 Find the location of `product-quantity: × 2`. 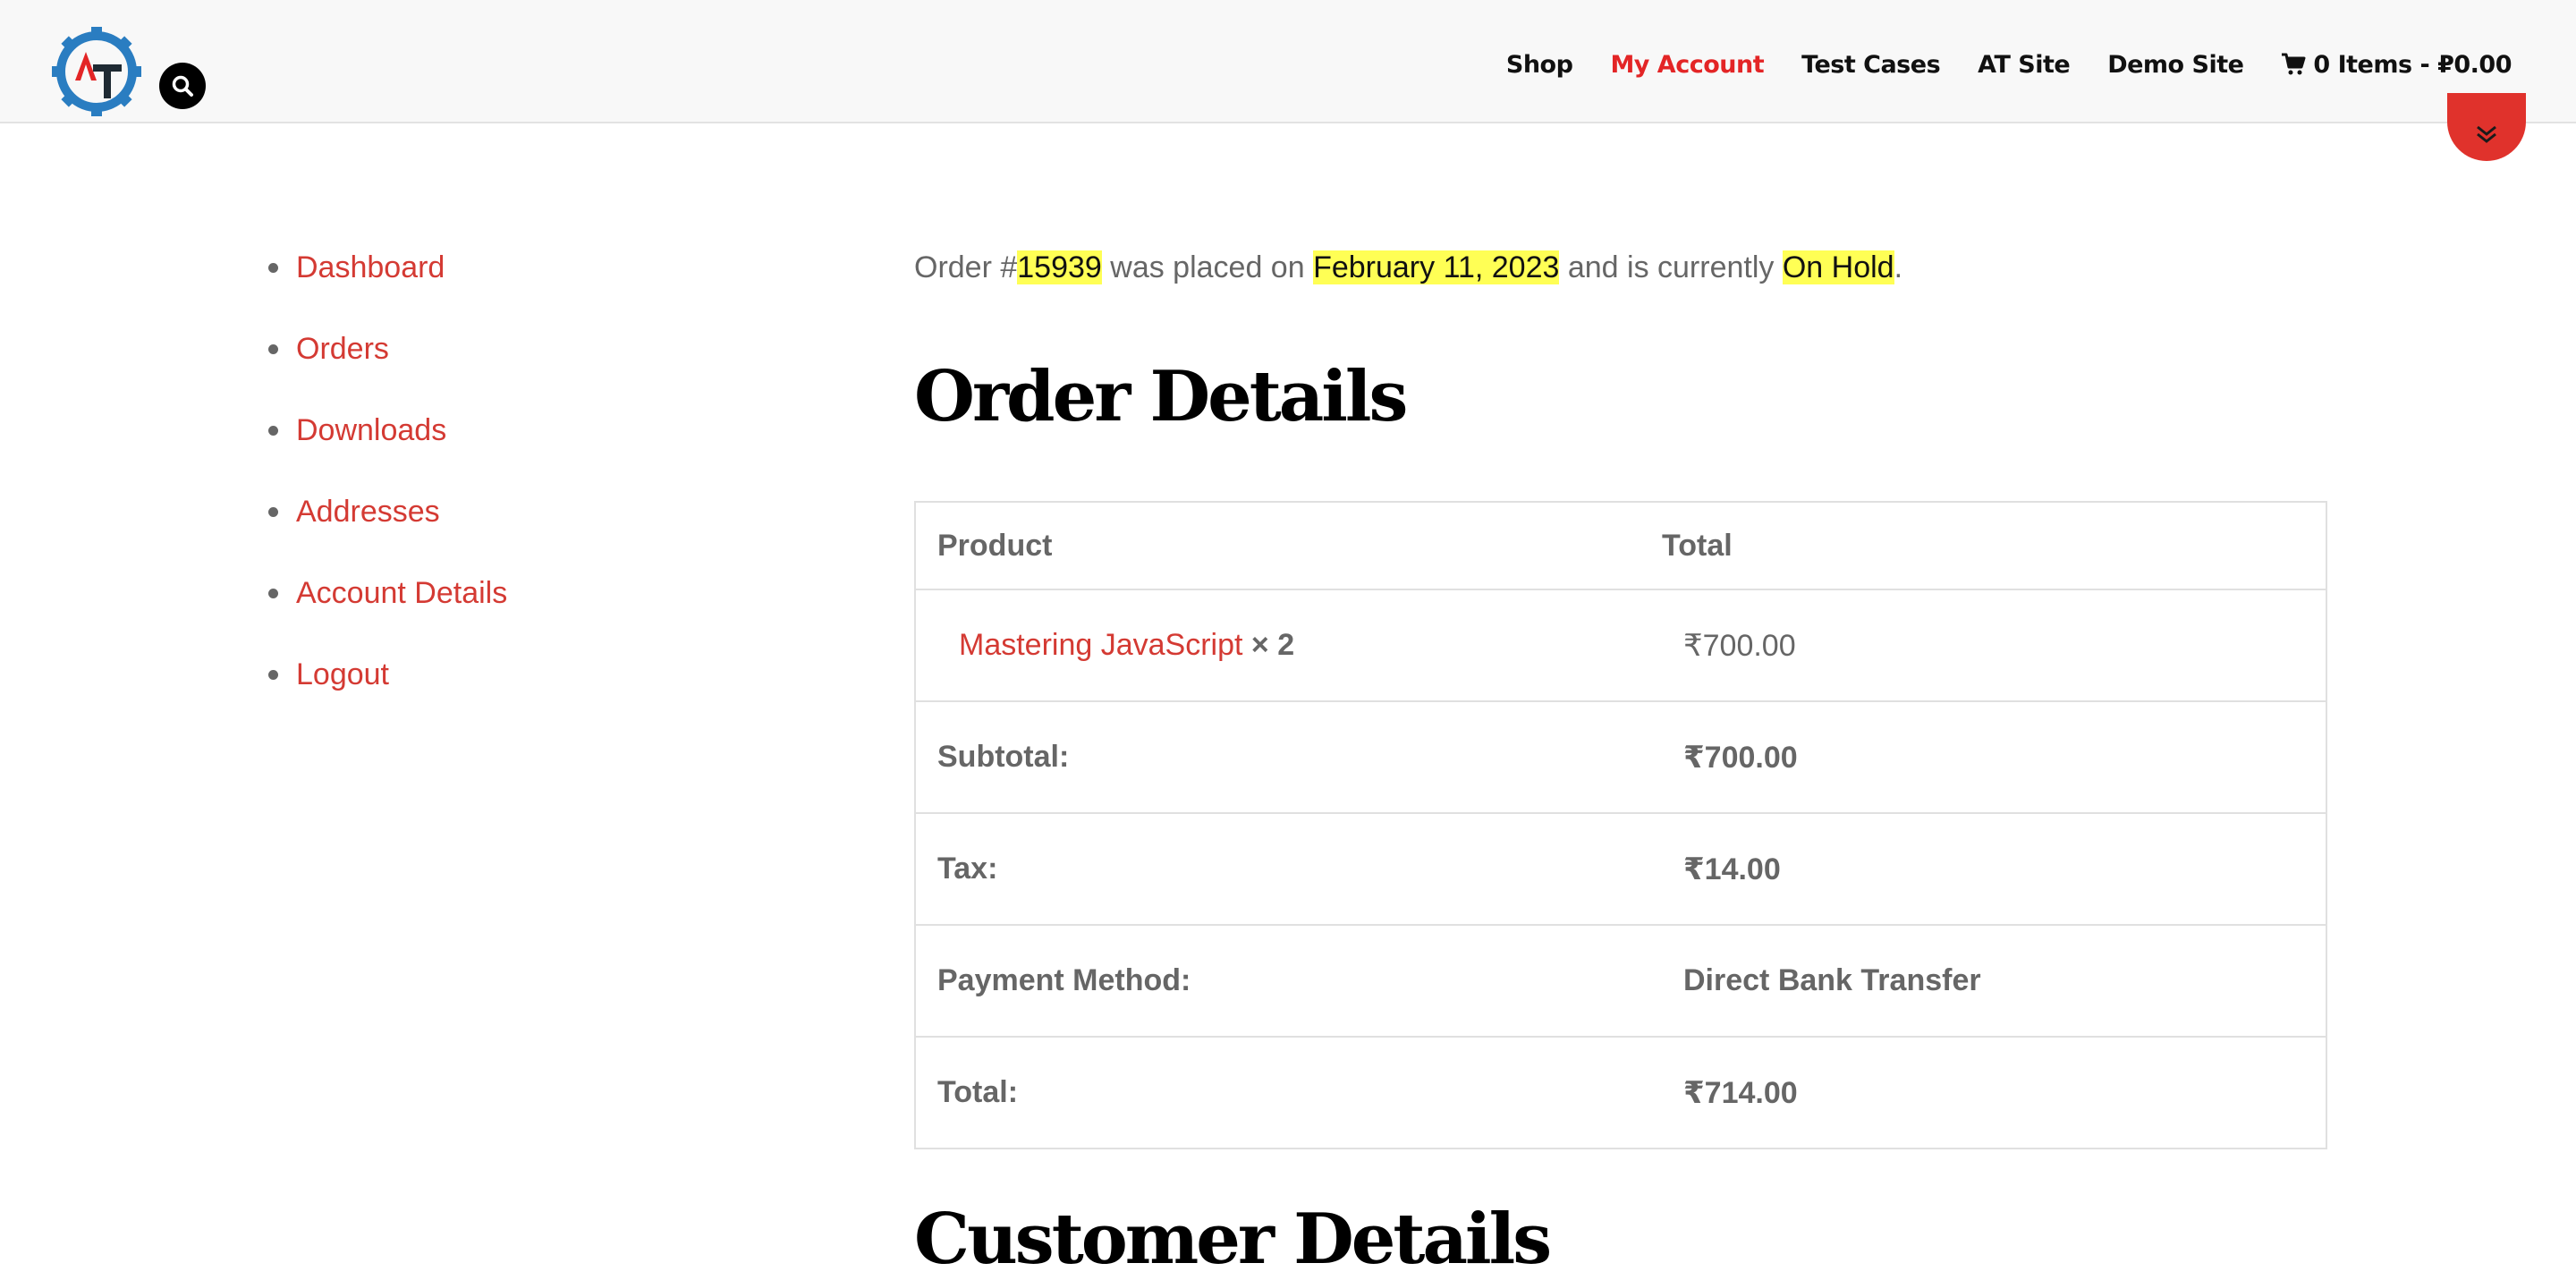

product-quantity: × 2 is located at coordinates (1272, 645).